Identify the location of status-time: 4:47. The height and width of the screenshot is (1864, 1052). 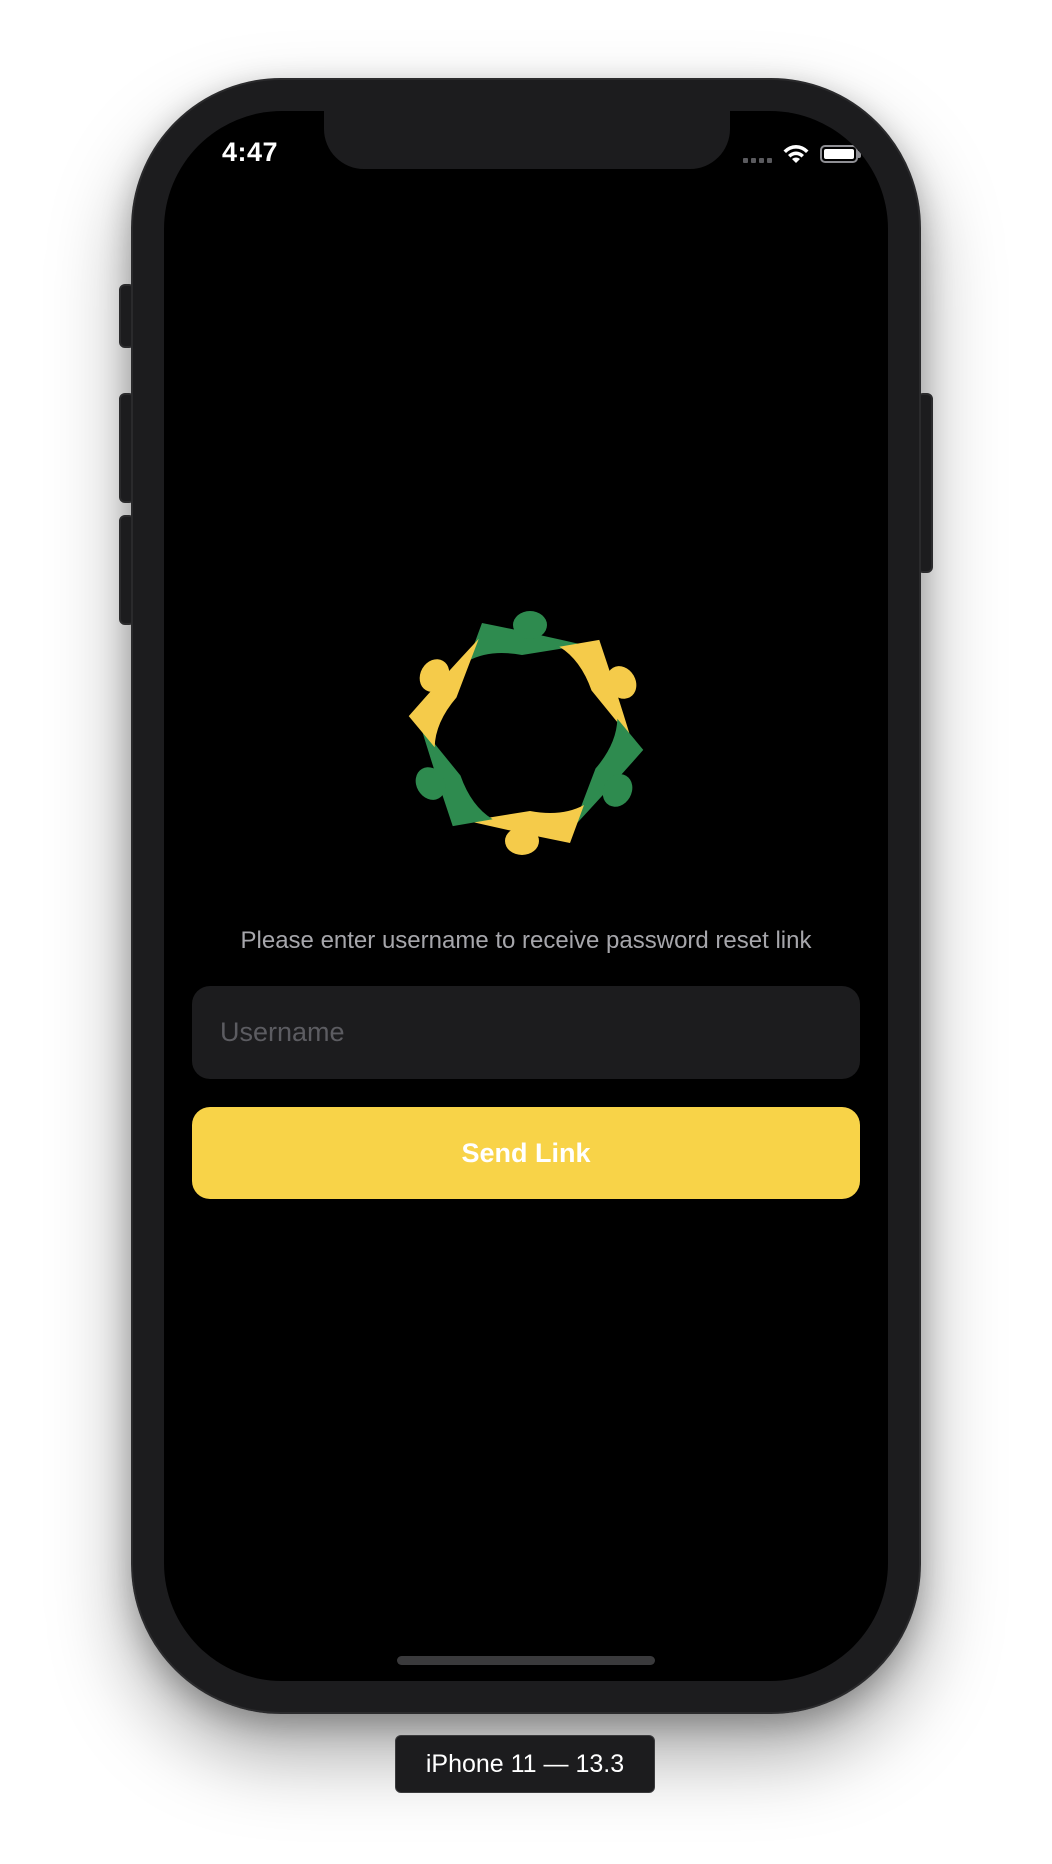
(250, 152).